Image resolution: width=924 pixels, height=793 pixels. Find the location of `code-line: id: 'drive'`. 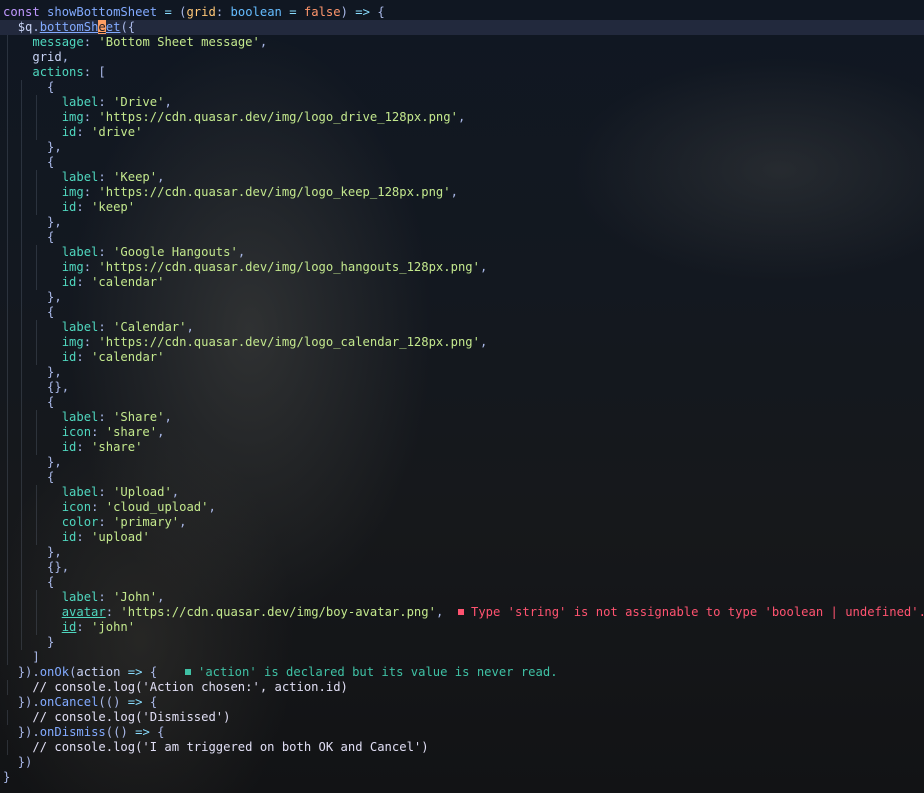

code-line: id: 'drive' is located at coordinates (462, 132).